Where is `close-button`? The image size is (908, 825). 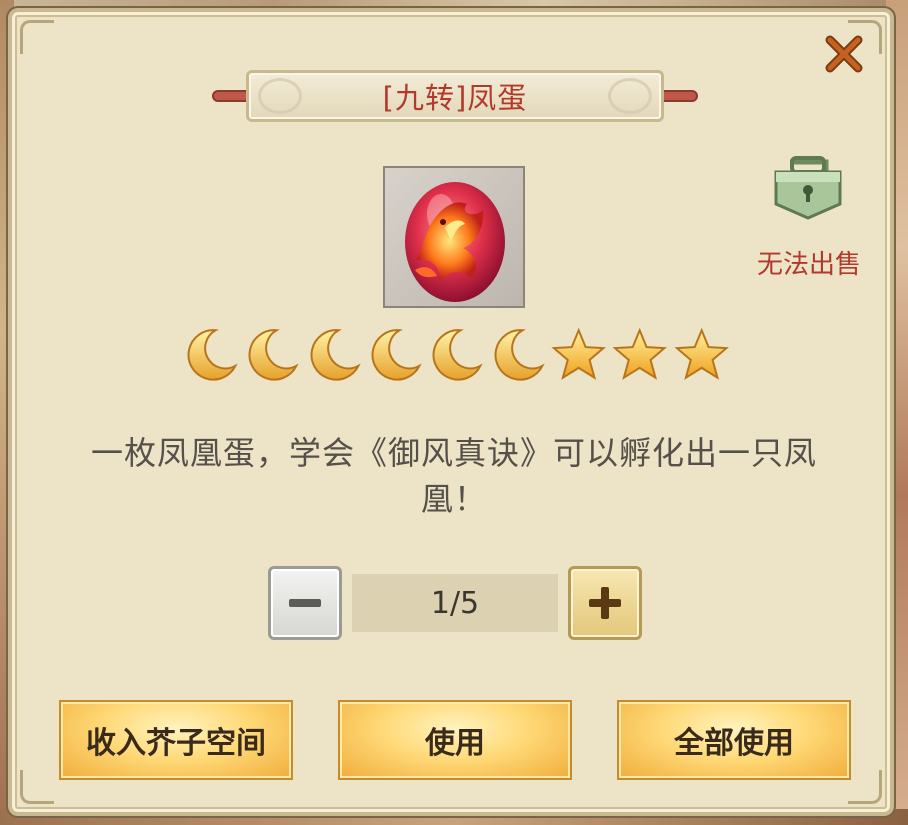
close-button is located at coordinates (844, 54).